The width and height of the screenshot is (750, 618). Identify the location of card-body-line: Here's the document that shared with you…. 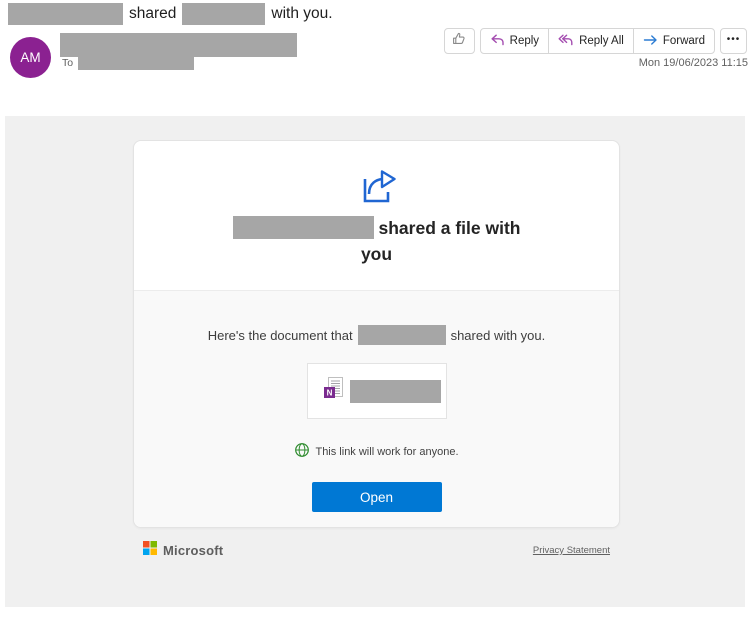
(376, 335).